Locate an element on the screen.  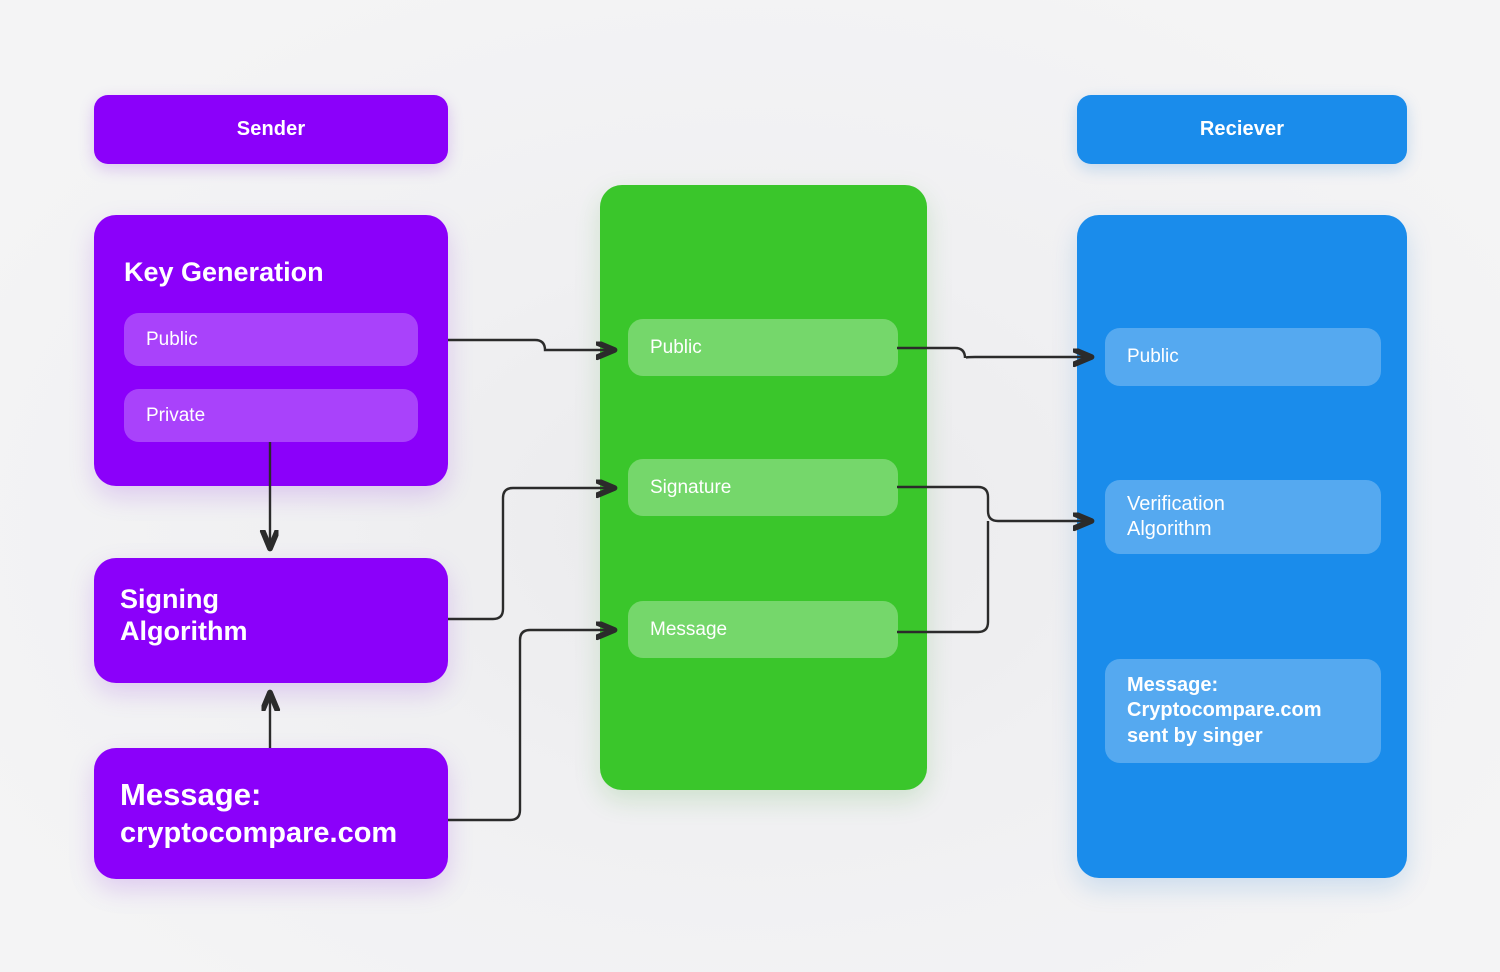
wire-sender-public-to-channel-public is located at coordinates (531, 344).